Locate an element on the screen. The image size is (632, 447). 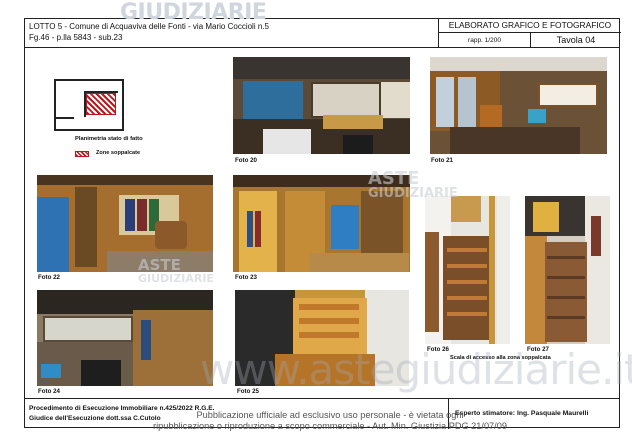
floor-plan is located at coordinates (89, 105).